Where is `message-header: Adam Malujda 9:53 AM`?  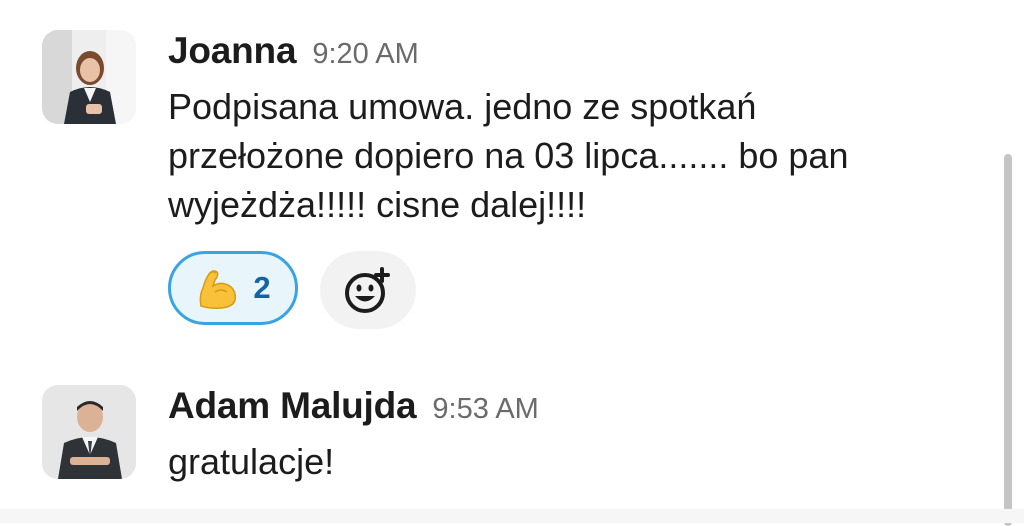
message-header: Adam Malujda 9:53 AM is located at coordinates (568, 411).